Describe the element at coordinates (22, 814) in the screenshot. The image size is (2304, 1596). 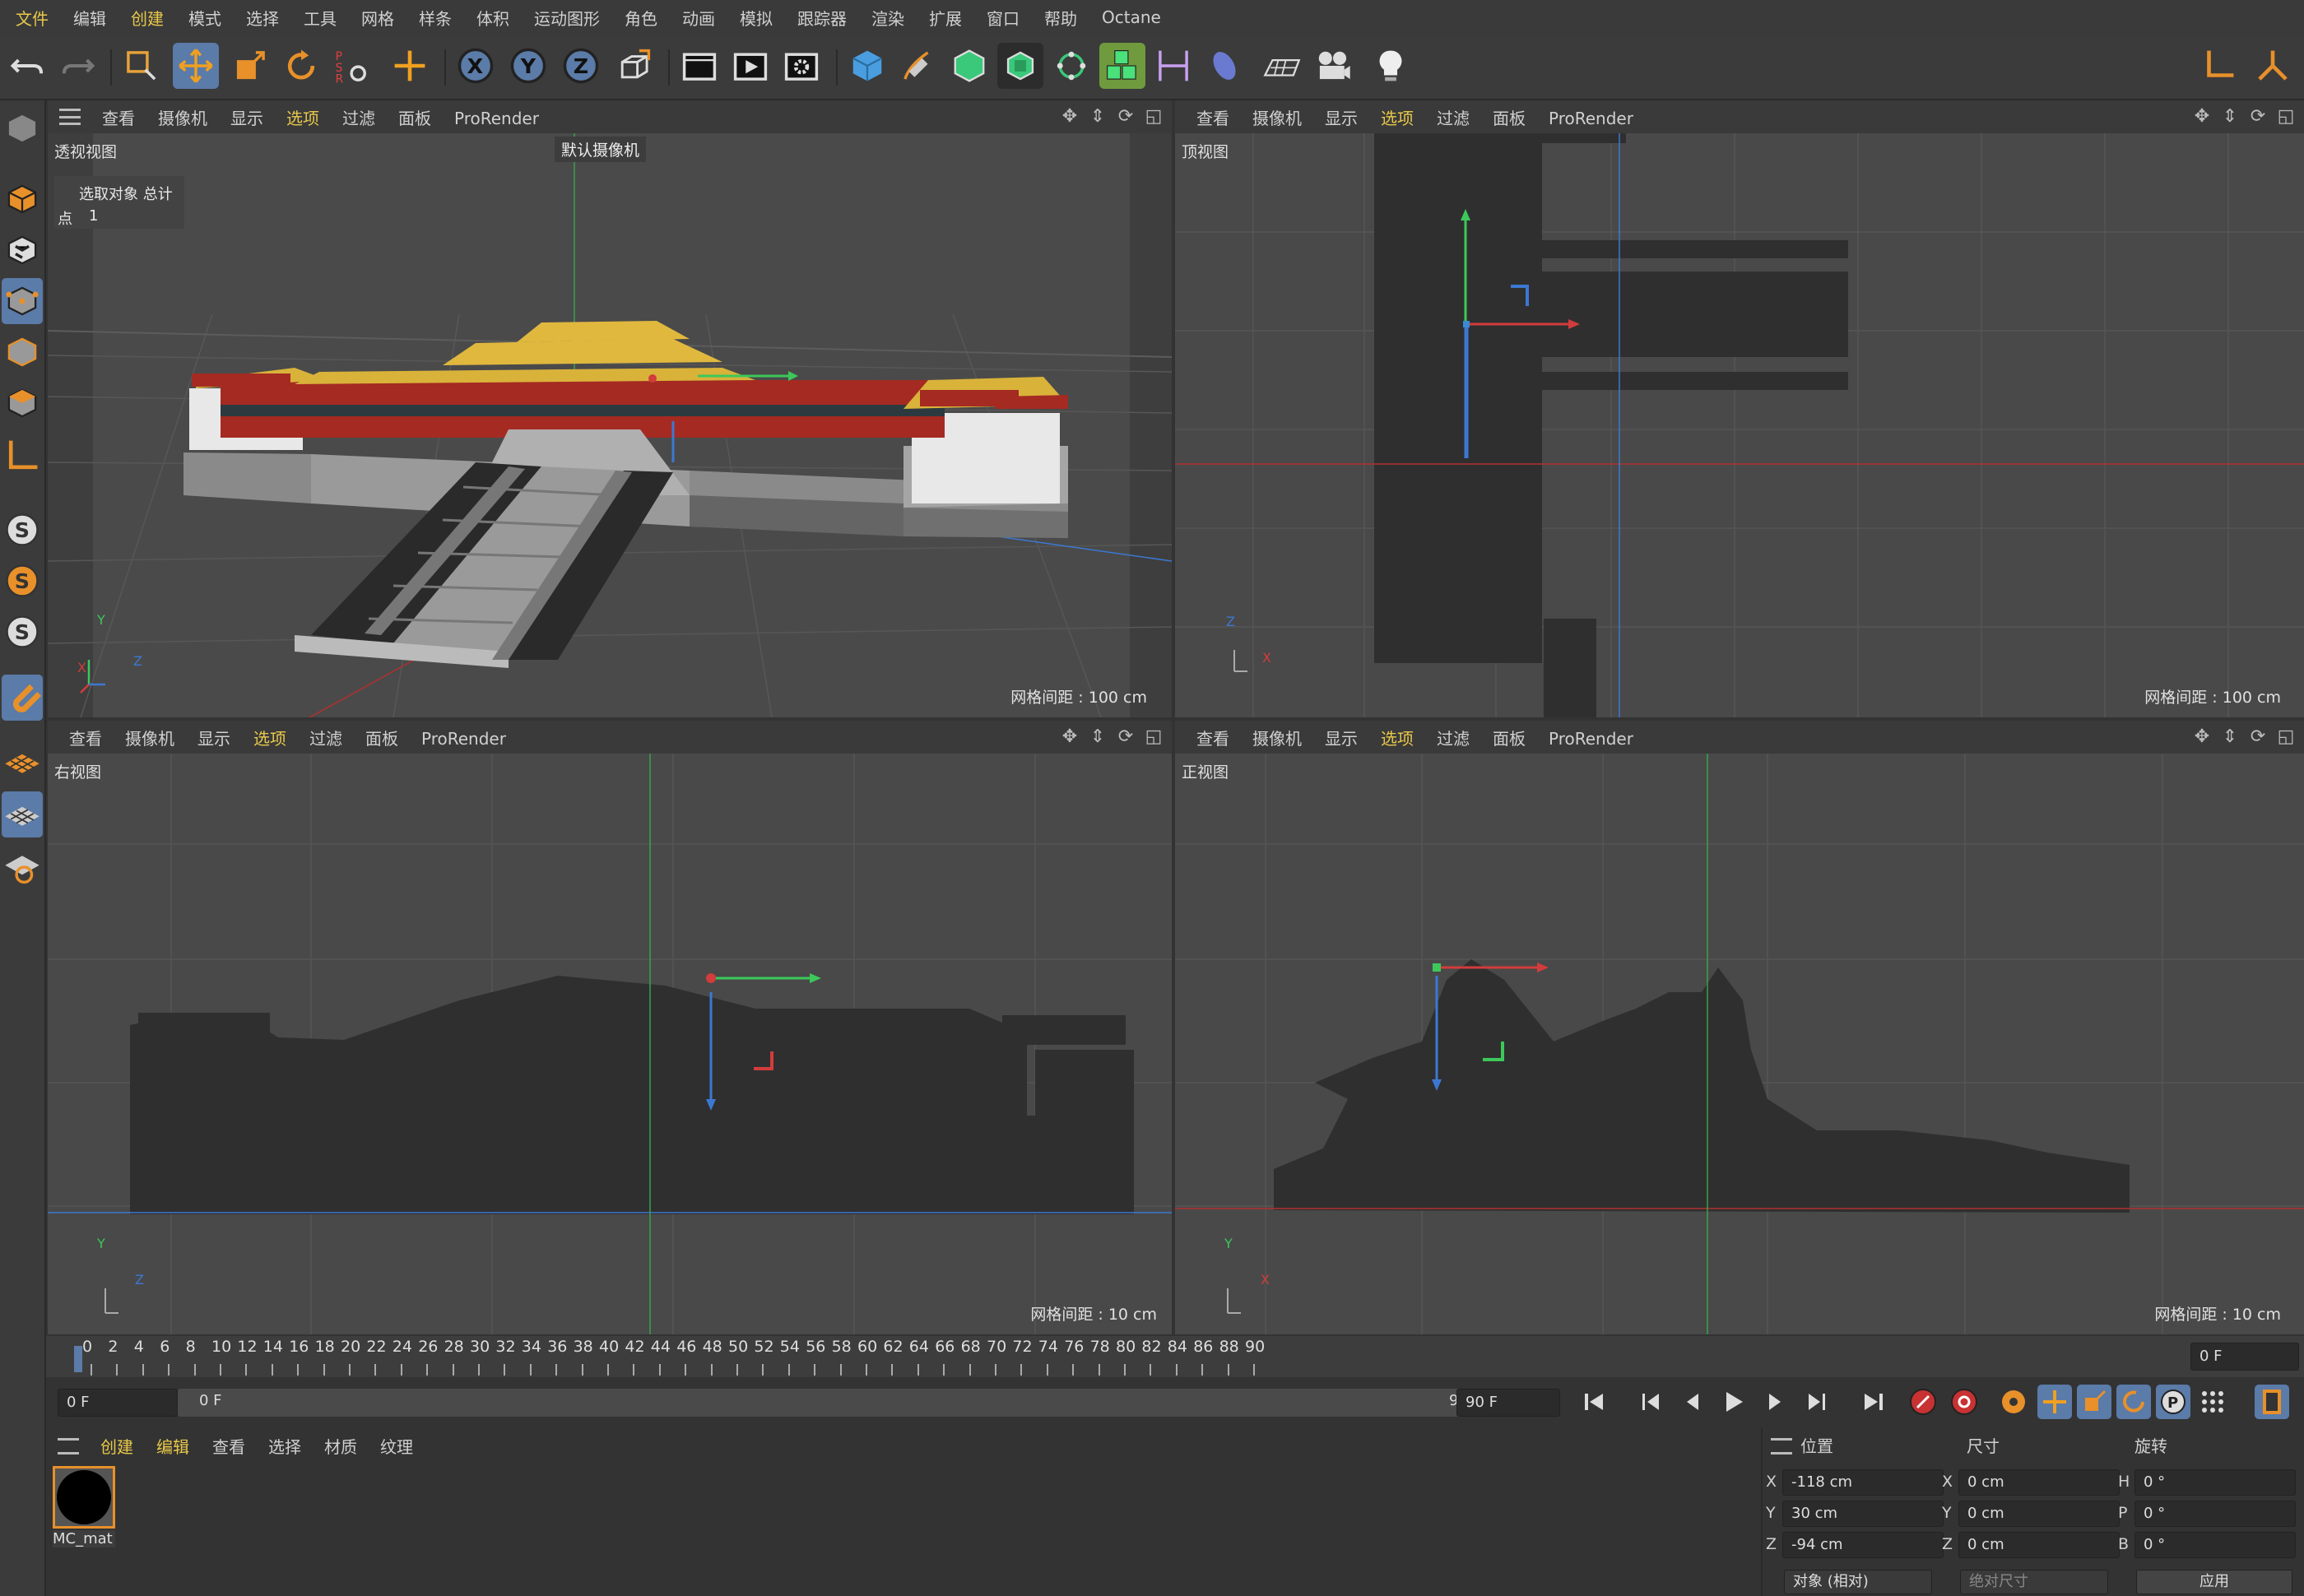
I see `quantize-icon` at that location.